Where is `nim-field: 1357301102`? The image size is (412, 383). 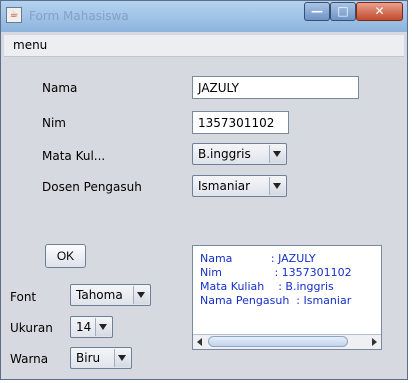
nim-field: 1357301102 is located at coordinates (240, 122).